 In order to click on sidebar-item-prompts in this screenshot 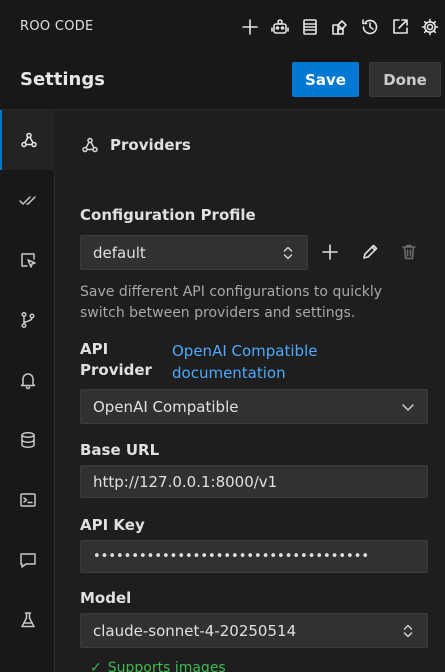, I will do `click(27, 560)`.